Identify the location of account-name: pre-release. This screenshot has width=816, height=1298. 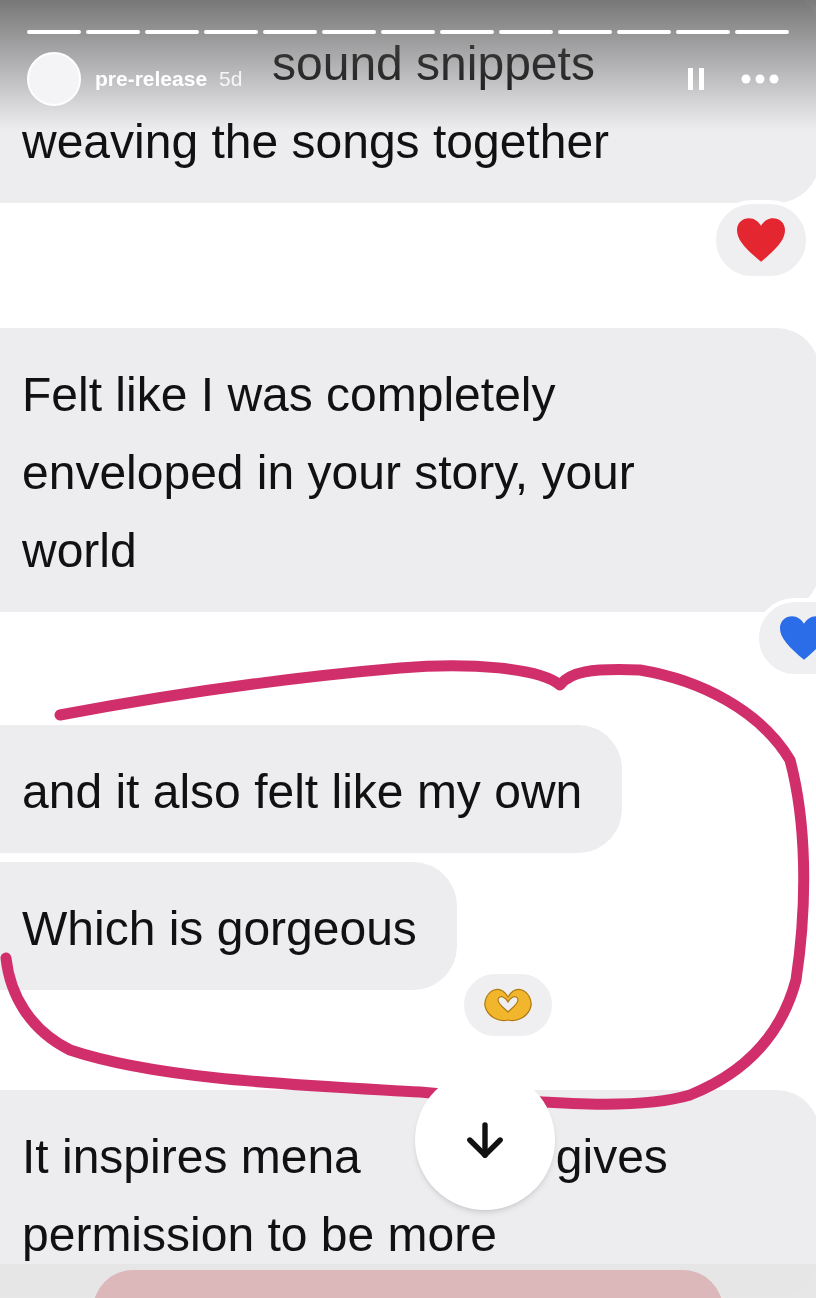
(151, 79).